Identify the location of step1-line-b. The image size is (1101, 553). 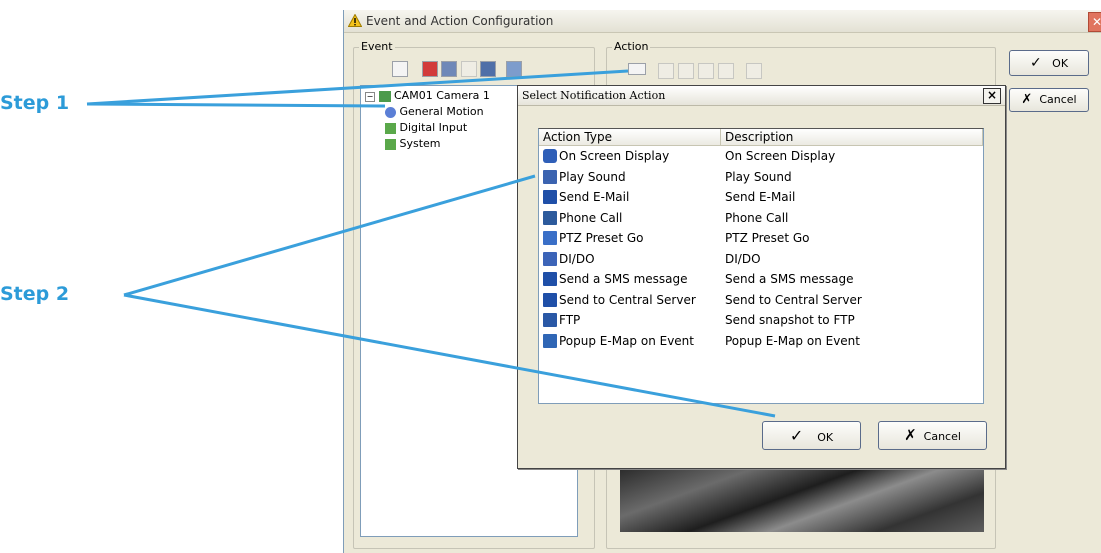
(236, 105).